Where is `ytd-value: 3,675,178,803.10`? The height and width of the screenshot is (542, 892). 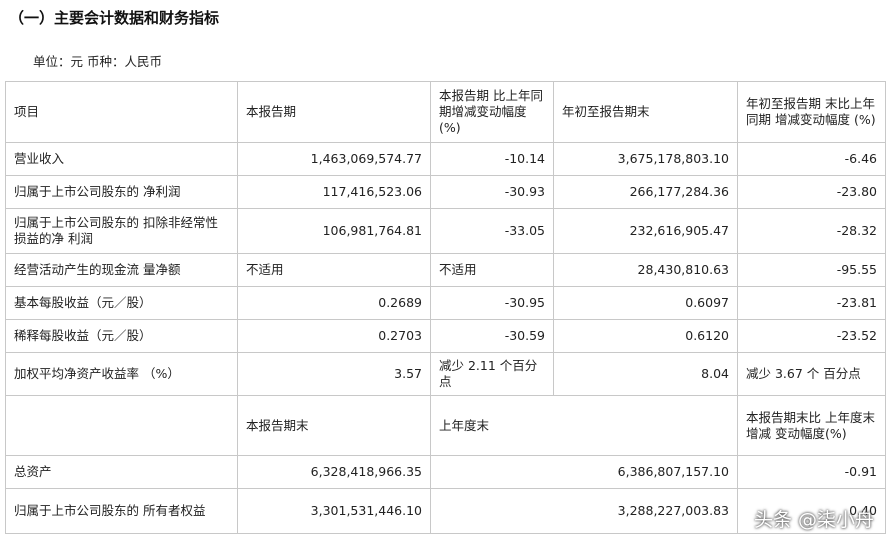 ytd-value: 3,675,178,803.10 is located at coordinates (645, 159).